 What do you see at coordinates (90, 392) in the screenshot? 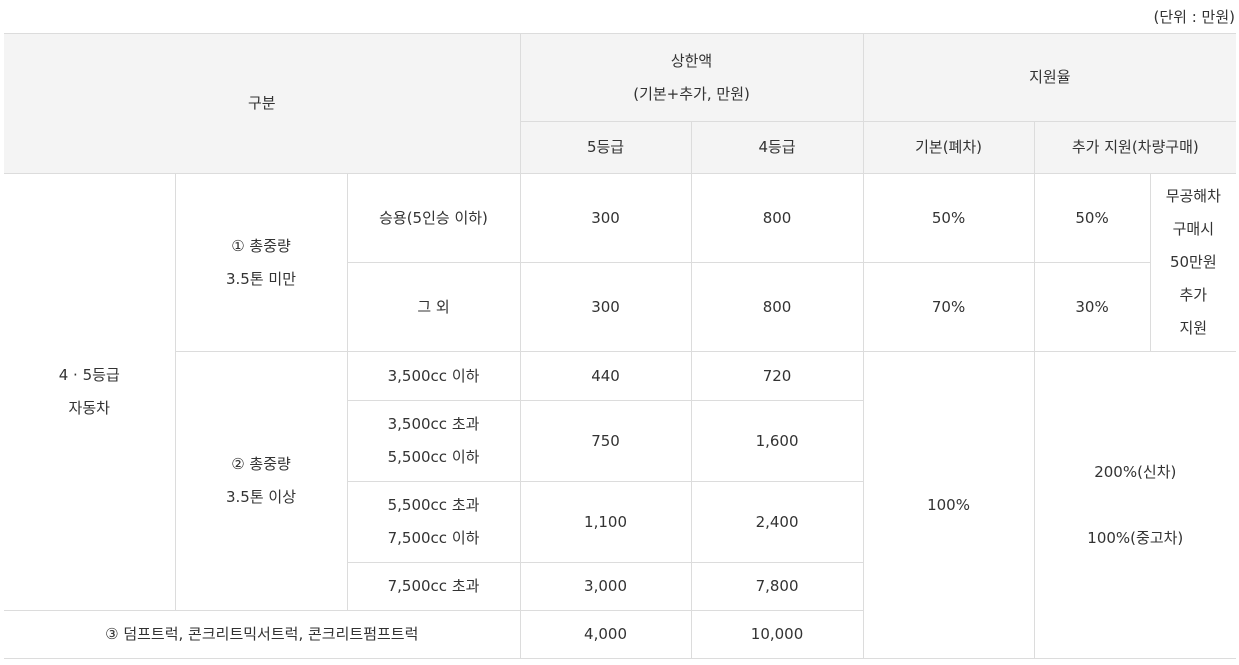
I see `vehicle-class-cell: 4 · 5등급 자동차` at bounding box center [90, 392].